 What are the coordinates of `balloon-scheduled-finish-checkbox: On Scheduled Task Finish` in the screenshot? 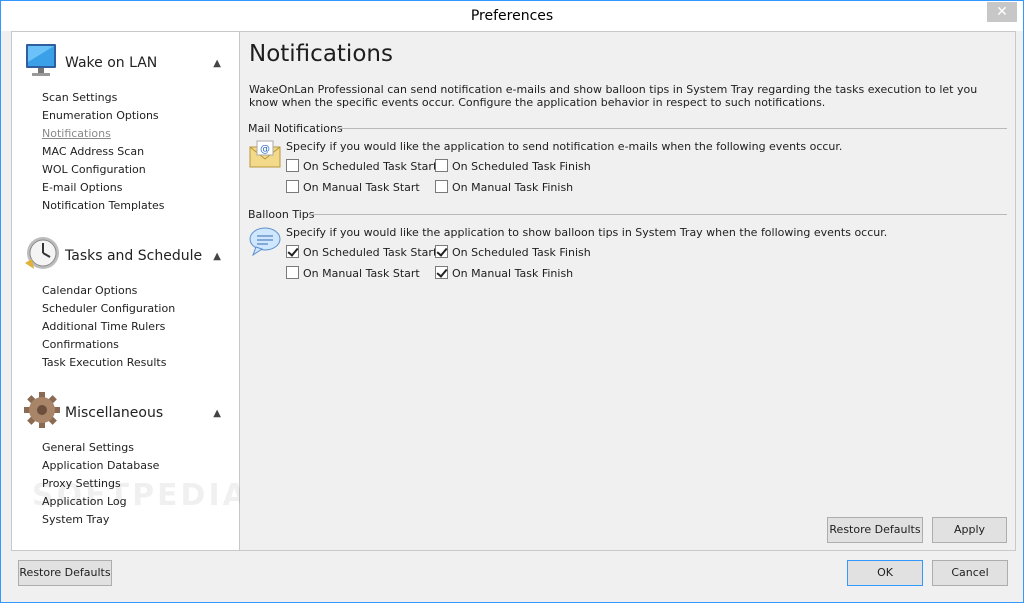 It's located at (513, 253).